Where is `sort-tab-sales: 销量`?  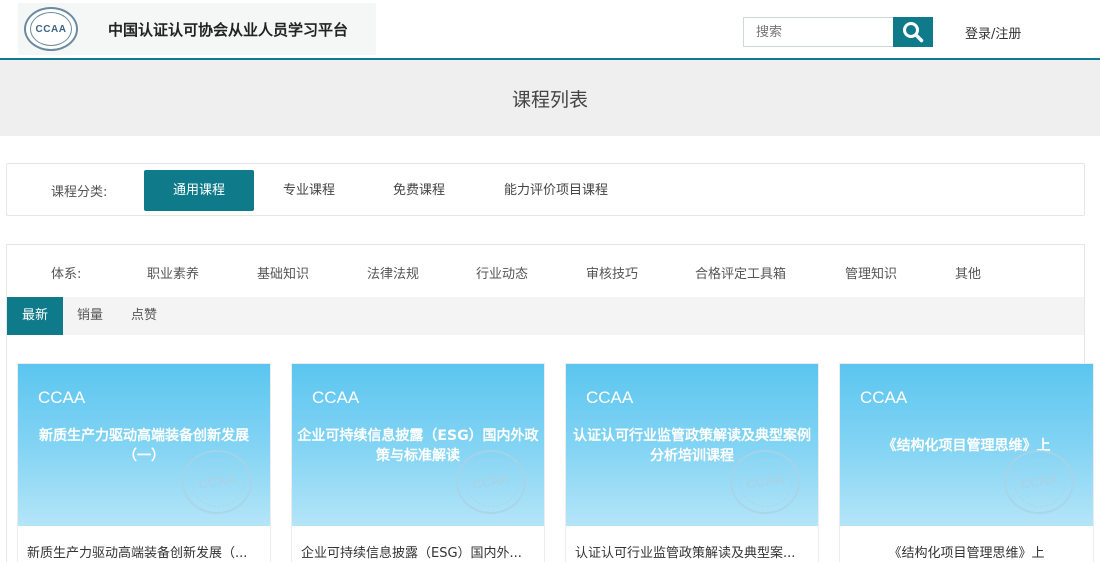 sort-tab-sales: 销量 is located at coordinates (90, 316).